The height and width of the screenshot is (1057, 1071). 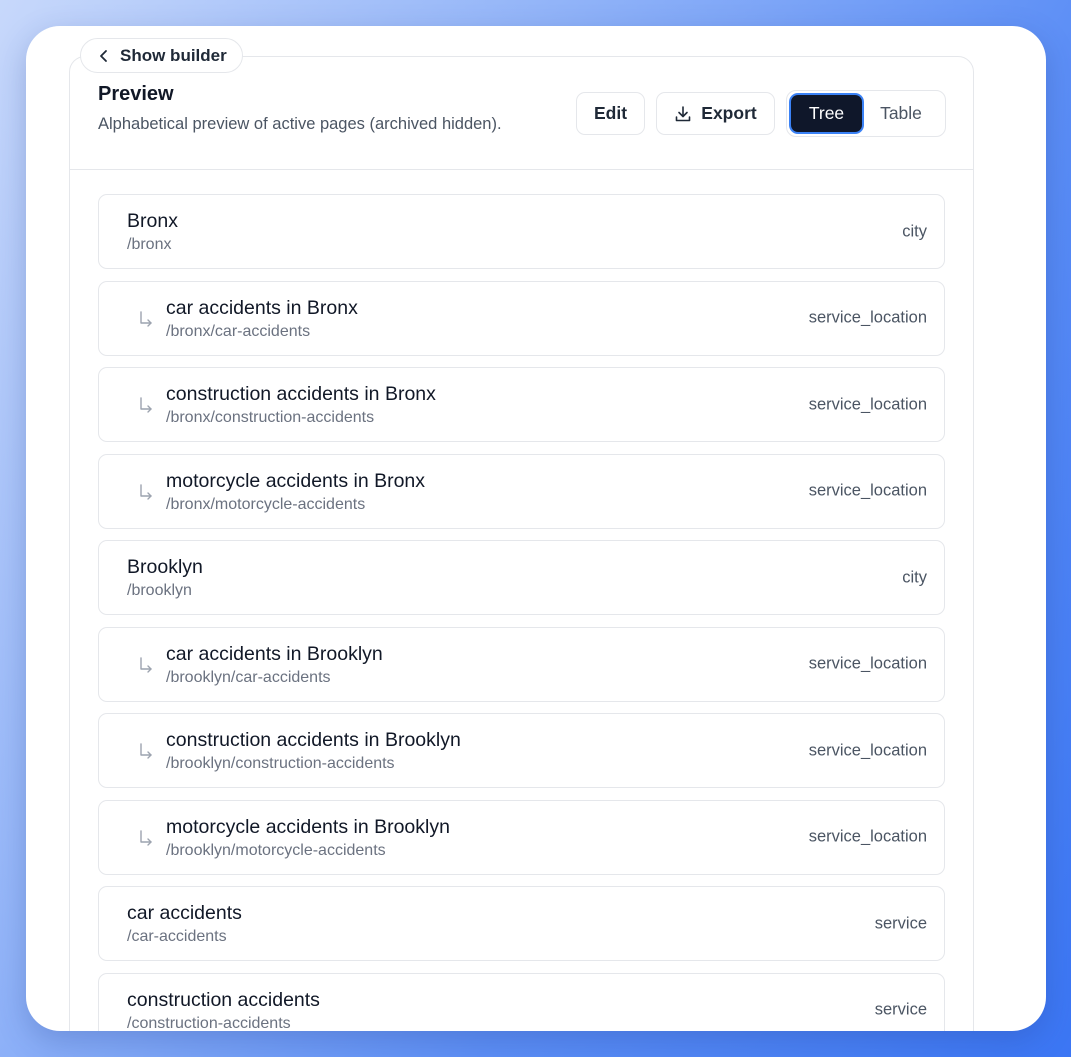 What do you see at coordinates (308, 826) in the screenshot?
I see `page-name: motorcycle accidents in Brooklyn` at bounding box center [308, 826].